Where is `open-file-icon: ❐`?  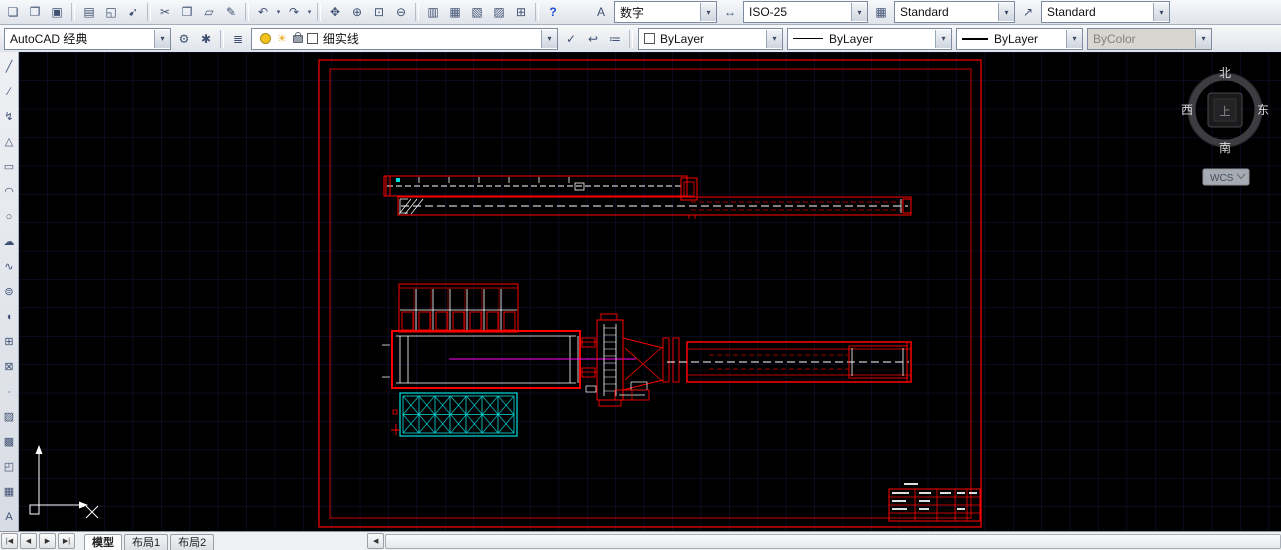 open-file-icon: ❐ is located at coordinates (35, 12).